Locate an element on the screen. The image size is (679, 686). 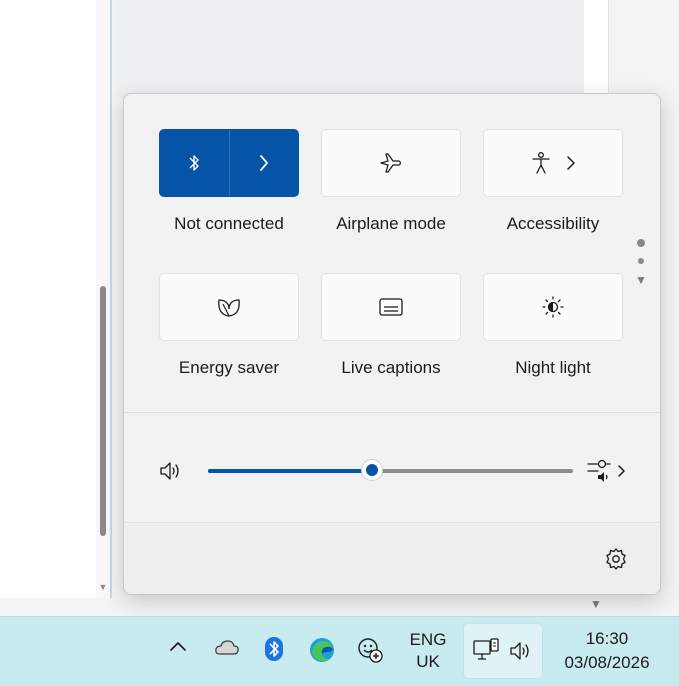
edge-icon is located at coordinates (322, 650).